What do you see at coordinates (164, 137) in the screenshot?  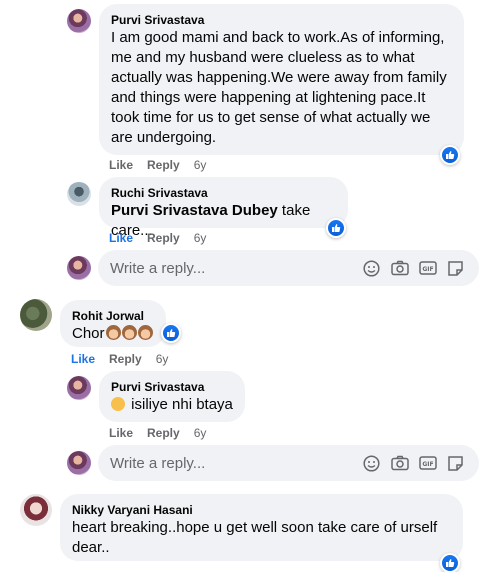 I see `comment-text-line: are undergoing.` at bounding box center [164, 137].